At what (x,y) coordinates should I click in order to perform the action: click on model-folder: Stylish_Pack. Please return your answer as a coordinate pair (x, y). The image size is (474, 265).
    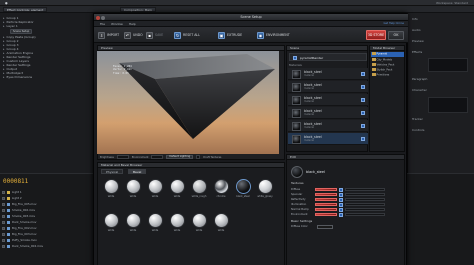
    Looking at the image, I should click on (382, 69).